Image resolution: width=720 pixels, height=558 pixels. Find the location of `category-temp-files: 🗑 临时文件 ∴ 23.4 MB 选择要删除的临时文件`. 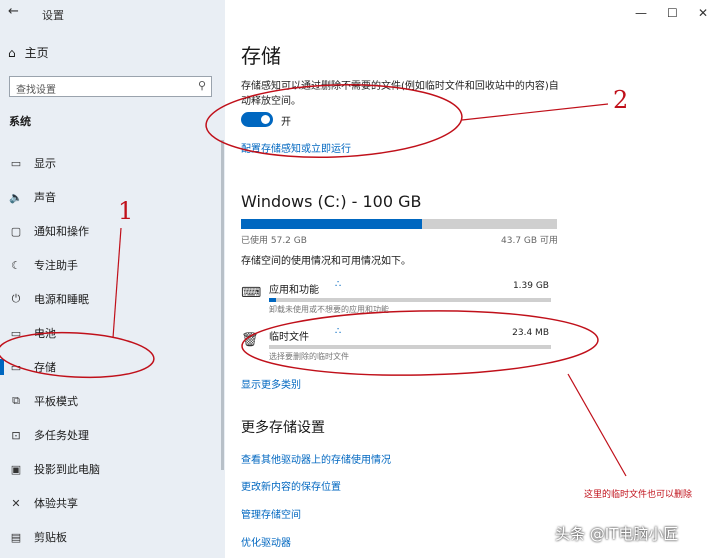

category-temp-files: 🗑 临时文件 ∴ 23.4 MB 选择要删除的临时文件 is located at coordinates (399, 344).